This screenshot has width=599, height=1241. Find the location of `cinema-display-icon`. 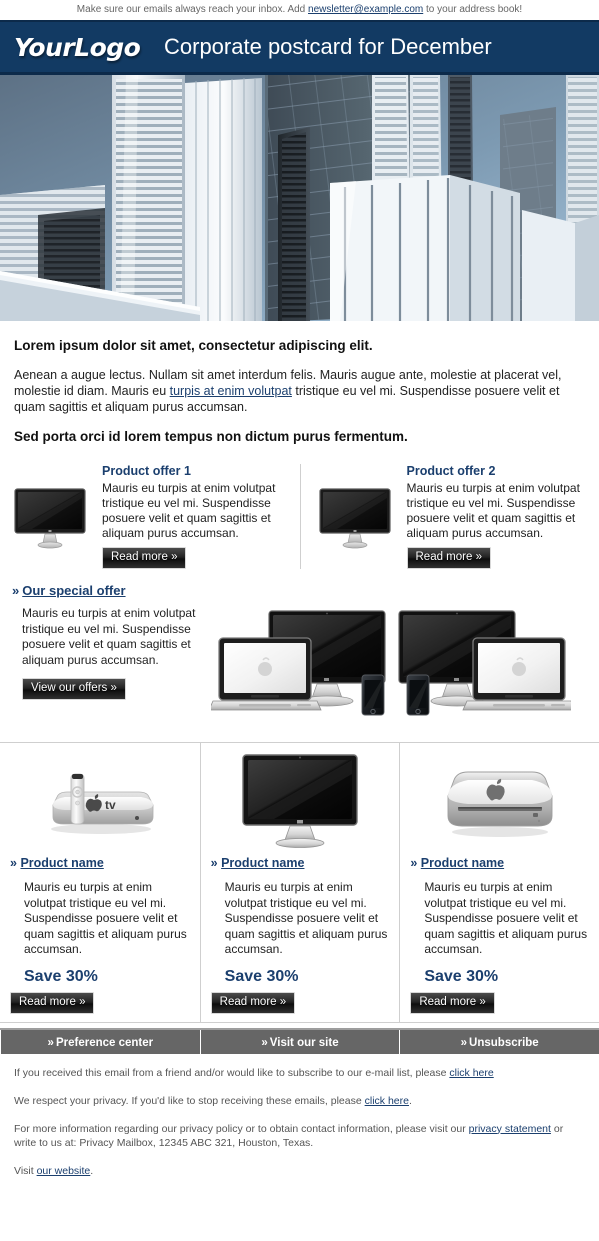

cinema-display-icon is located at coordinates (300, 800).